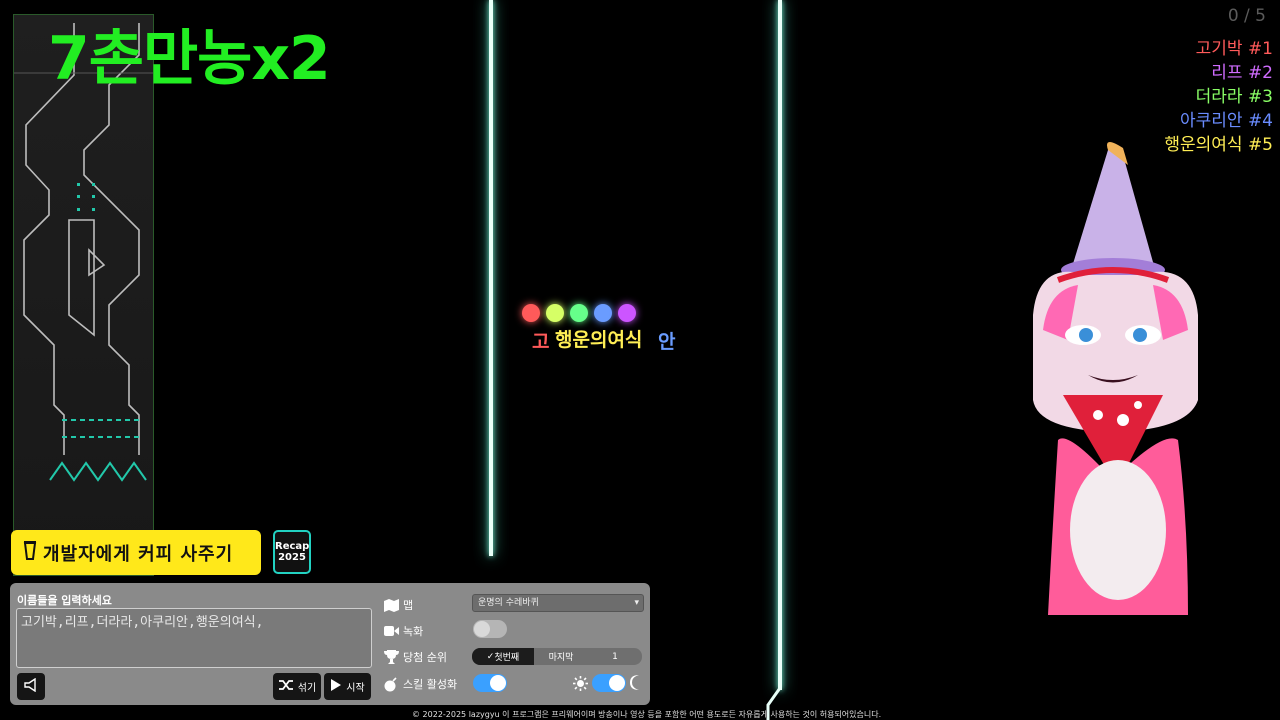 The width and height of the screenshot is (1280, 720). What do you see at coordinates (1260, 145) in the screenshot?
I see `ranking-number: #5` at bounding box center [1260, 145].